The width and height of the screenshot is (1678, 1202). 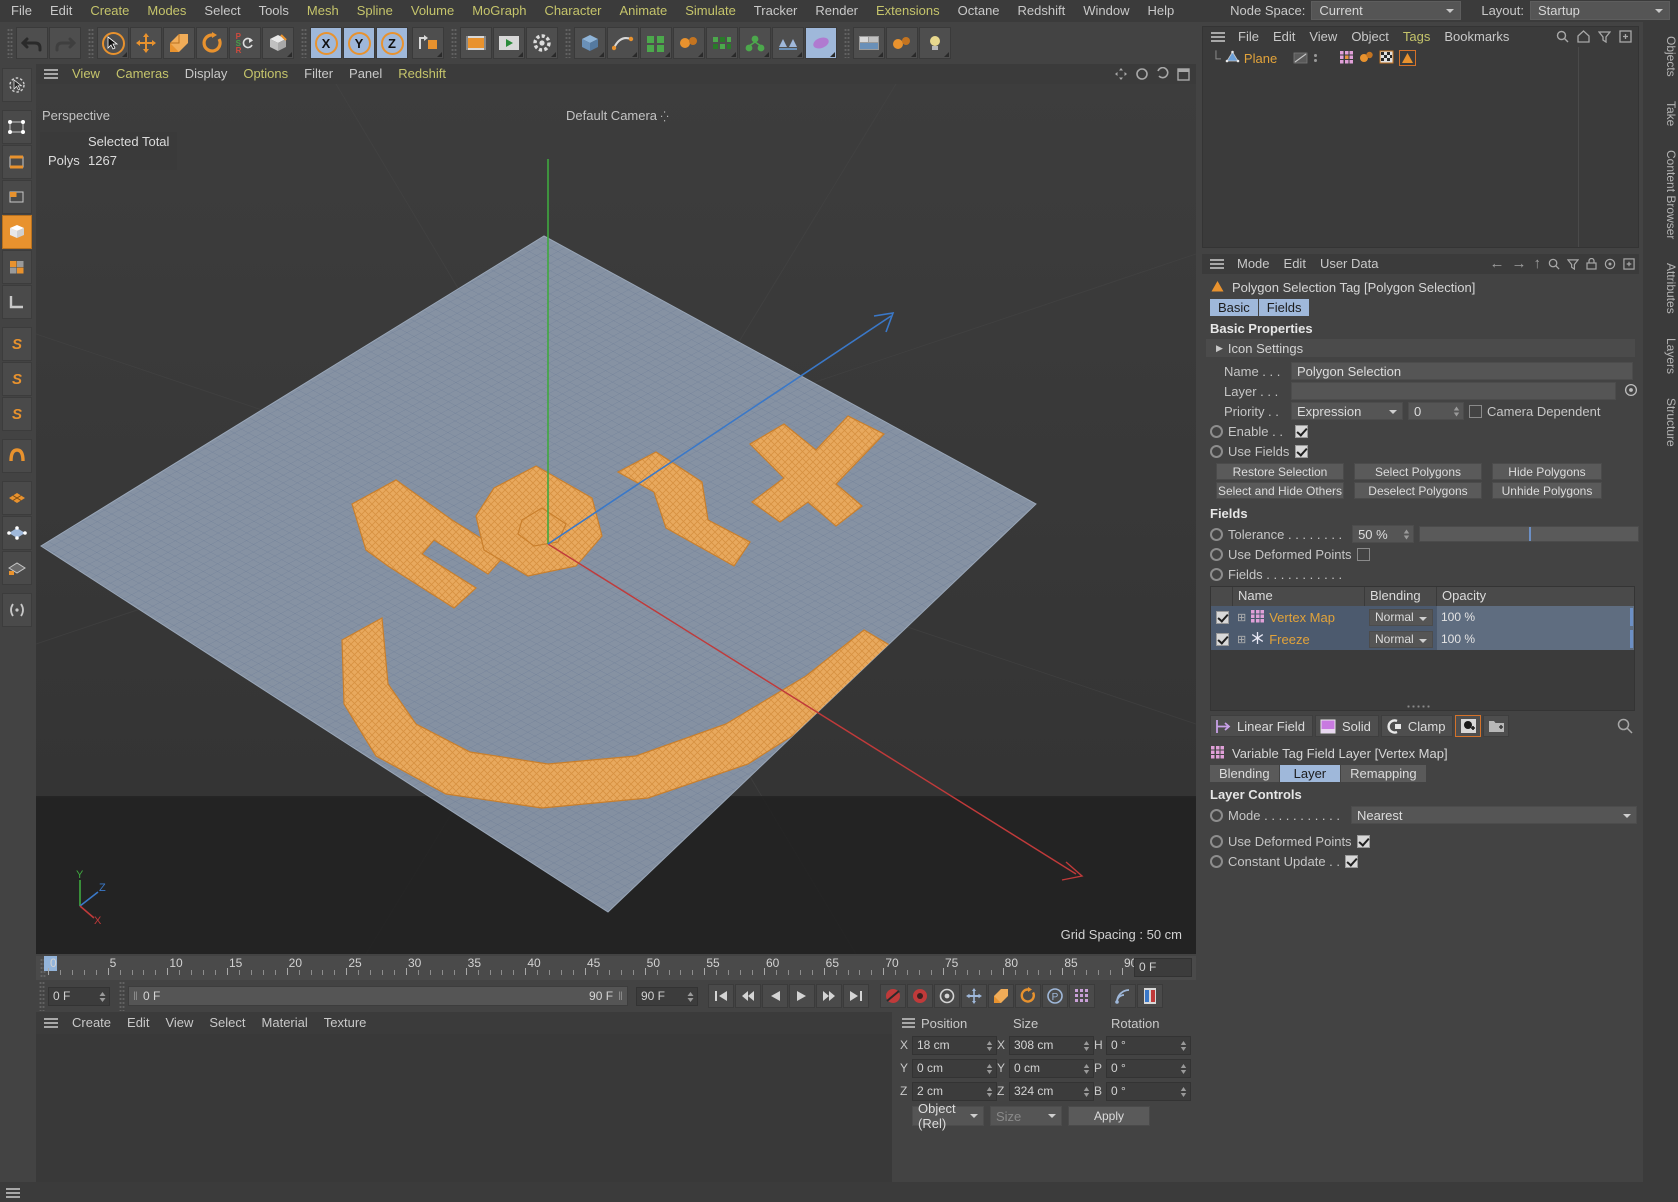 I want to click on axis-lock-z-button: Z, so click(x=392, y=43).